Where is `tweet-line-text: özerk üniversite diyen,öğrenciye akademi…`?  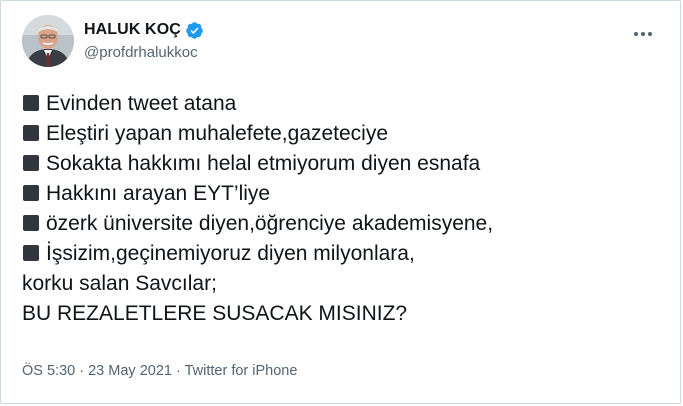 tweet-line-text: özerk üniversite diyen,öğrenciye akademi… is located at coordinates (270, 223).